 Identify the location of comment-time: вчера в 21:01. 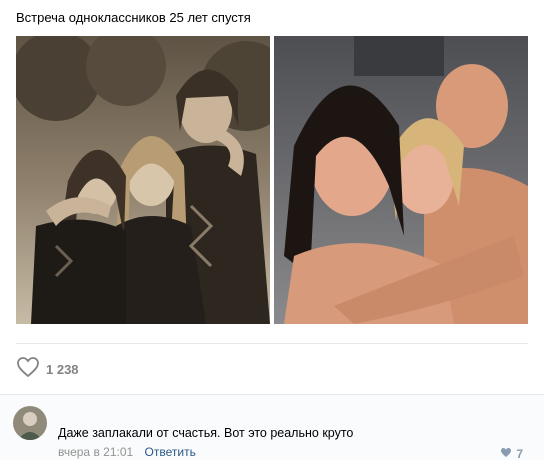
(95, 452).